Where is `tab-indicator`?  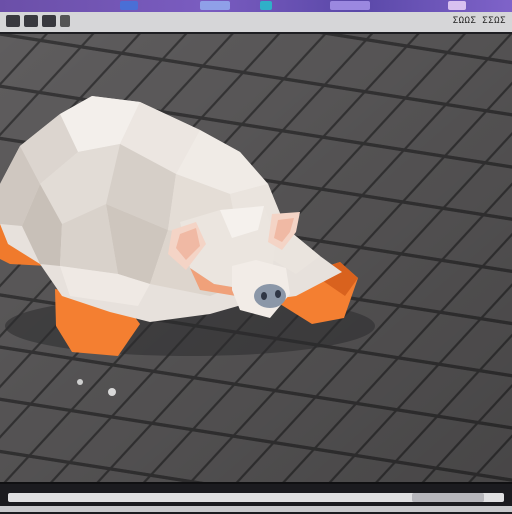 tab-indicator is located at coordinates (215, 5).